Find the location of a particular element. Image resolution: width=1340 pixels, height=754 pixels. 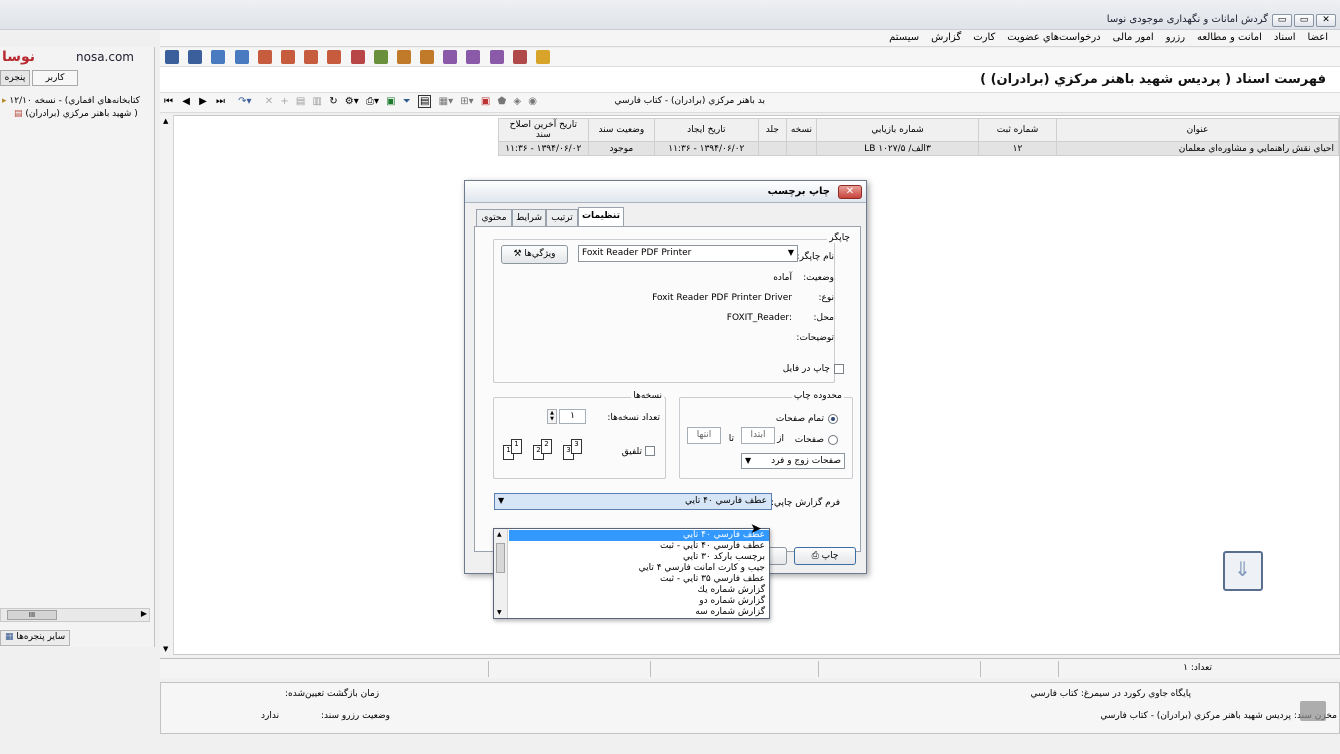

tab-content: محتوي is located at coordinates (494, 218).